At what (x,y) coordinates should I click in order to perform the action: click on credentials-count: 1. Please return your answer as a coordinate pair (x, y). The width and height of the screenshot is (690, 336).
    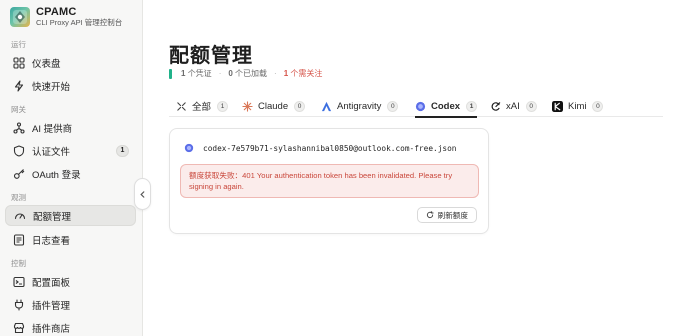
    Looking at the image, I should click on (183, 73).